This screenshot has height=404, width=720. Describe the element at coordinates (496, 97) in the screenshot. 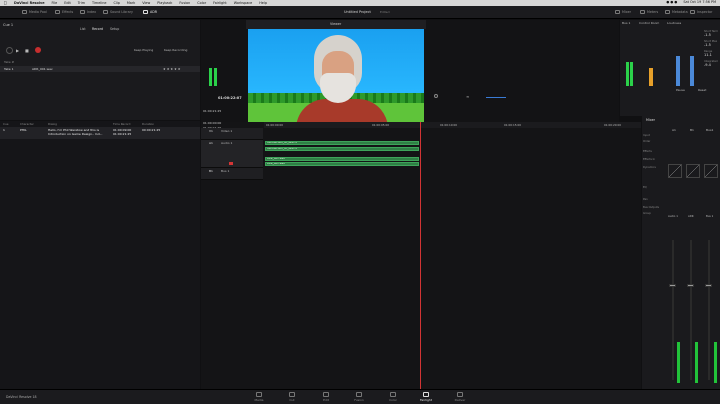

I see `zoom-slider` at that location.